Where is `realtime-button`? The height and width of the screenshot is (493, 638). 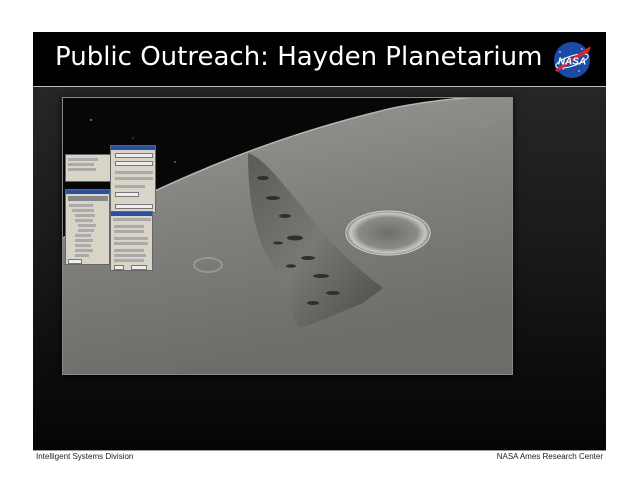
realtime-button is located at coordinates (134, 206).